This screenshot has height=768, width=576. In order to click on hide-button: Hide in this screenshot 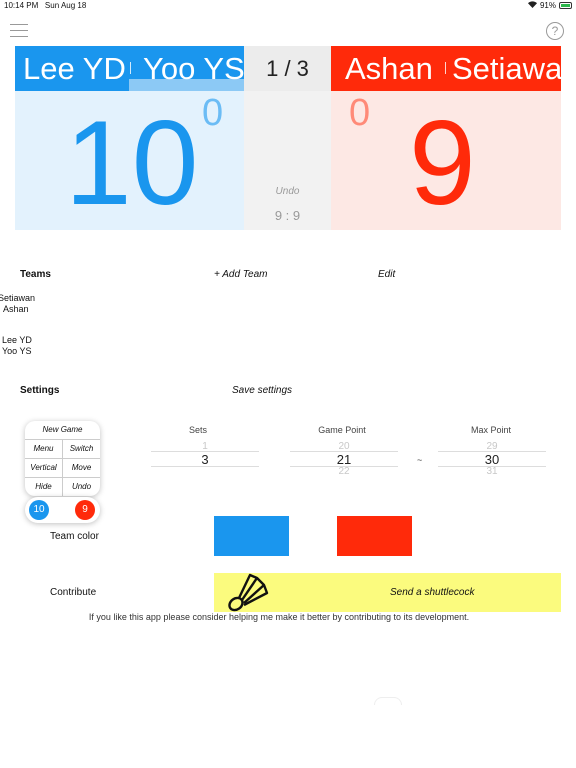, I will do `click(43, 486)`.